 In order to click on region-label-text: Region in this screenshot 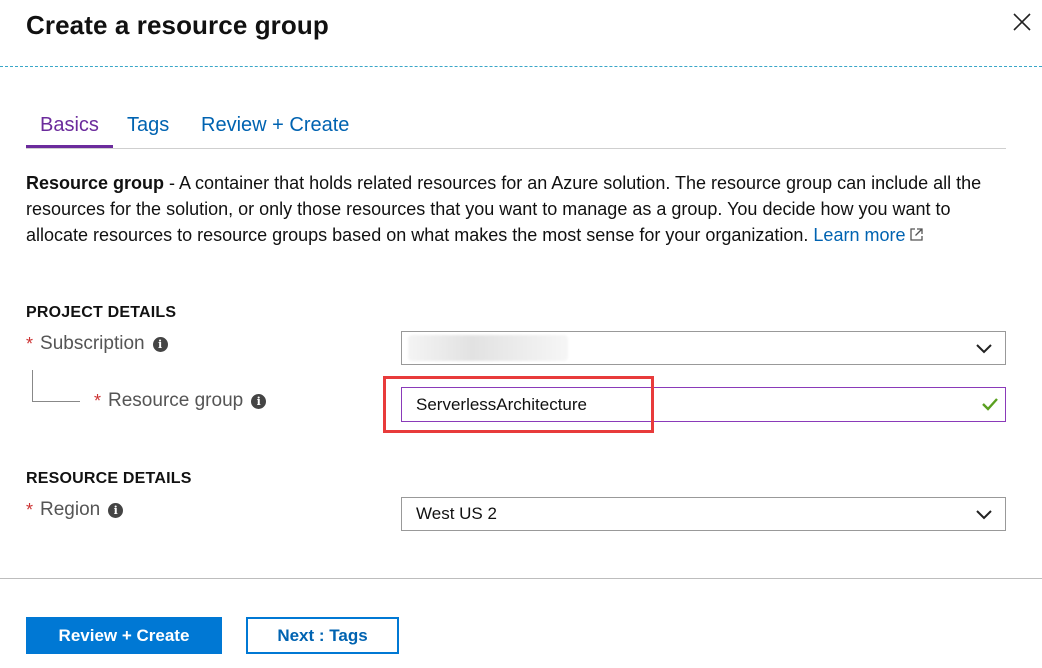, I will do `click(70, 509)`.